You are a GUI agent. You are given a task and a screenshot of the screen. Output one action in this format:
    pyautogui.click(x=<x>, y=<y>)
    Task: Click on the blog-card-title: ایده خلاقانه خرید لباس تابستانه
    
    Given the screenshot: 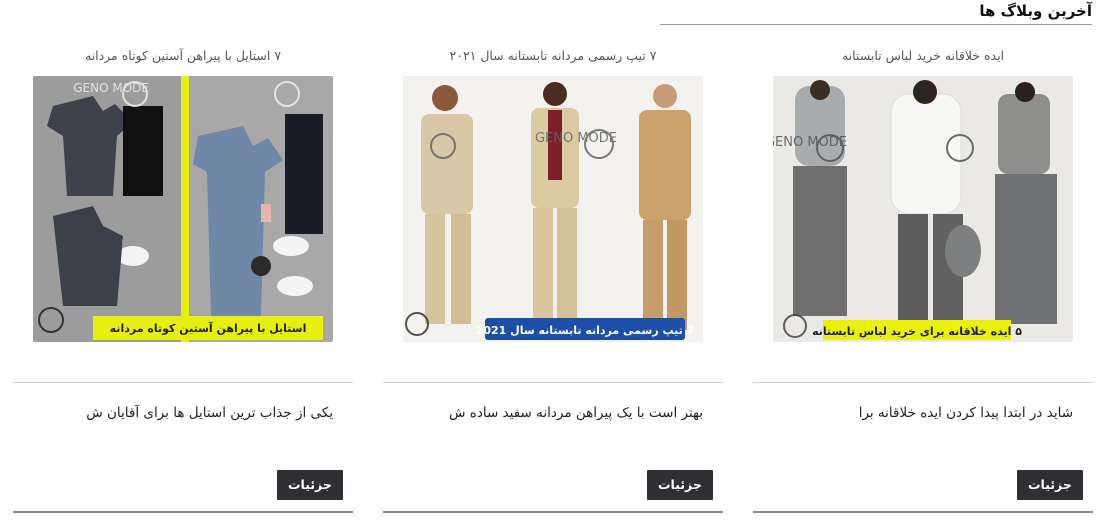 What is the action you would take?
    pyautogui.click(x=923, y=55)
    